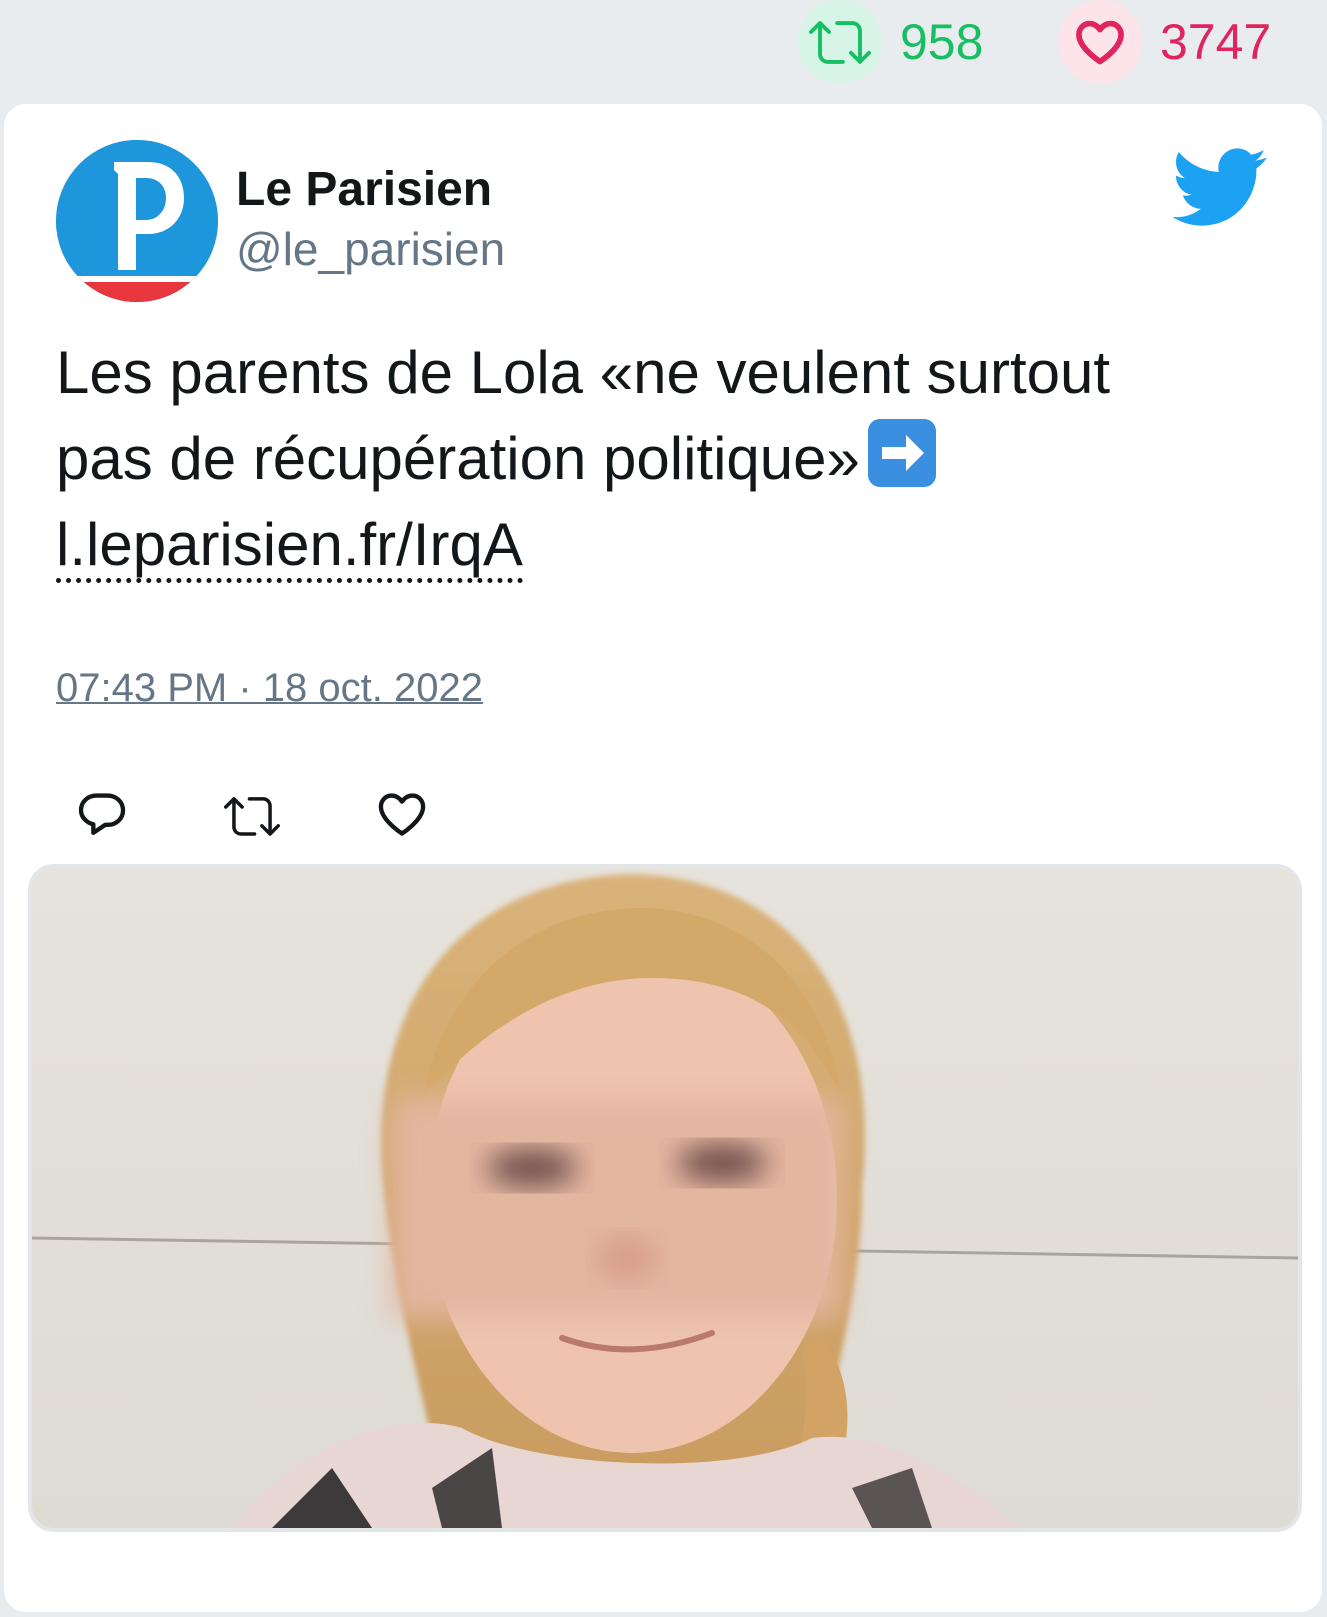 The width and height of the screenshot is (1327, 1617). I want to click on le-parisien-logo-icon, so click(137, 221).